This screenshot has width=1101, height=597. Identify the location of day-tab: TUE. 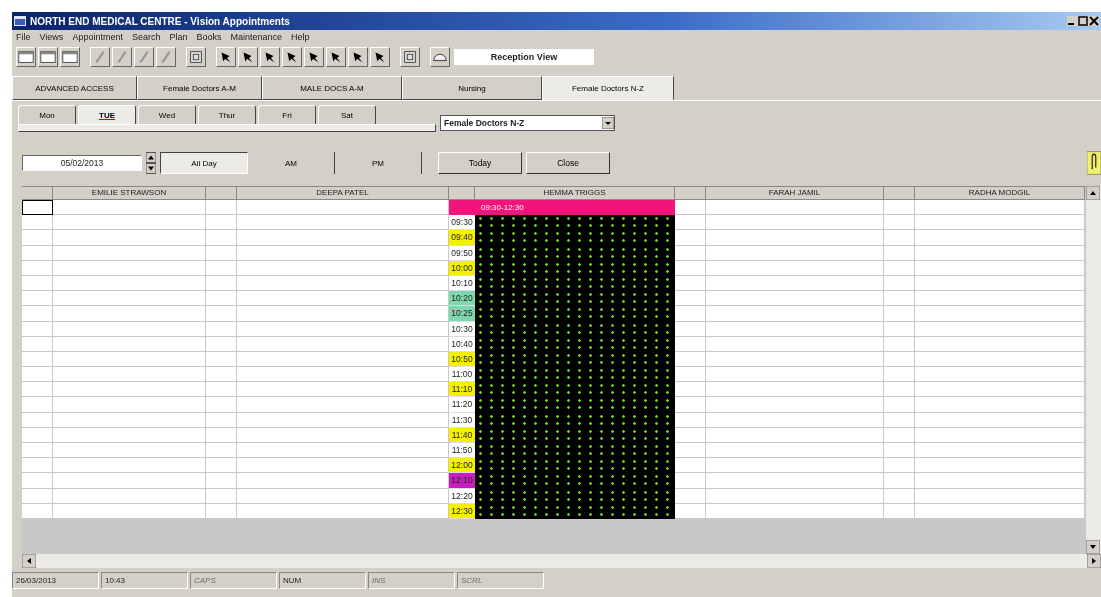
(107, 114).